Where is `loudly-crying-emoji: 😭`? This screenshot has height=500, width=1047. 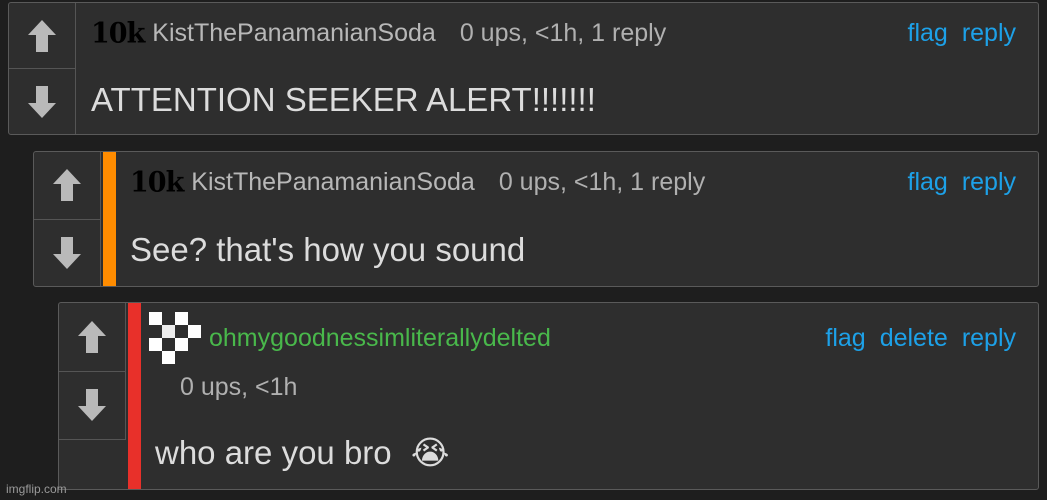
loudly-crying-emoji: 😭 is located at coordinates (430, 452).